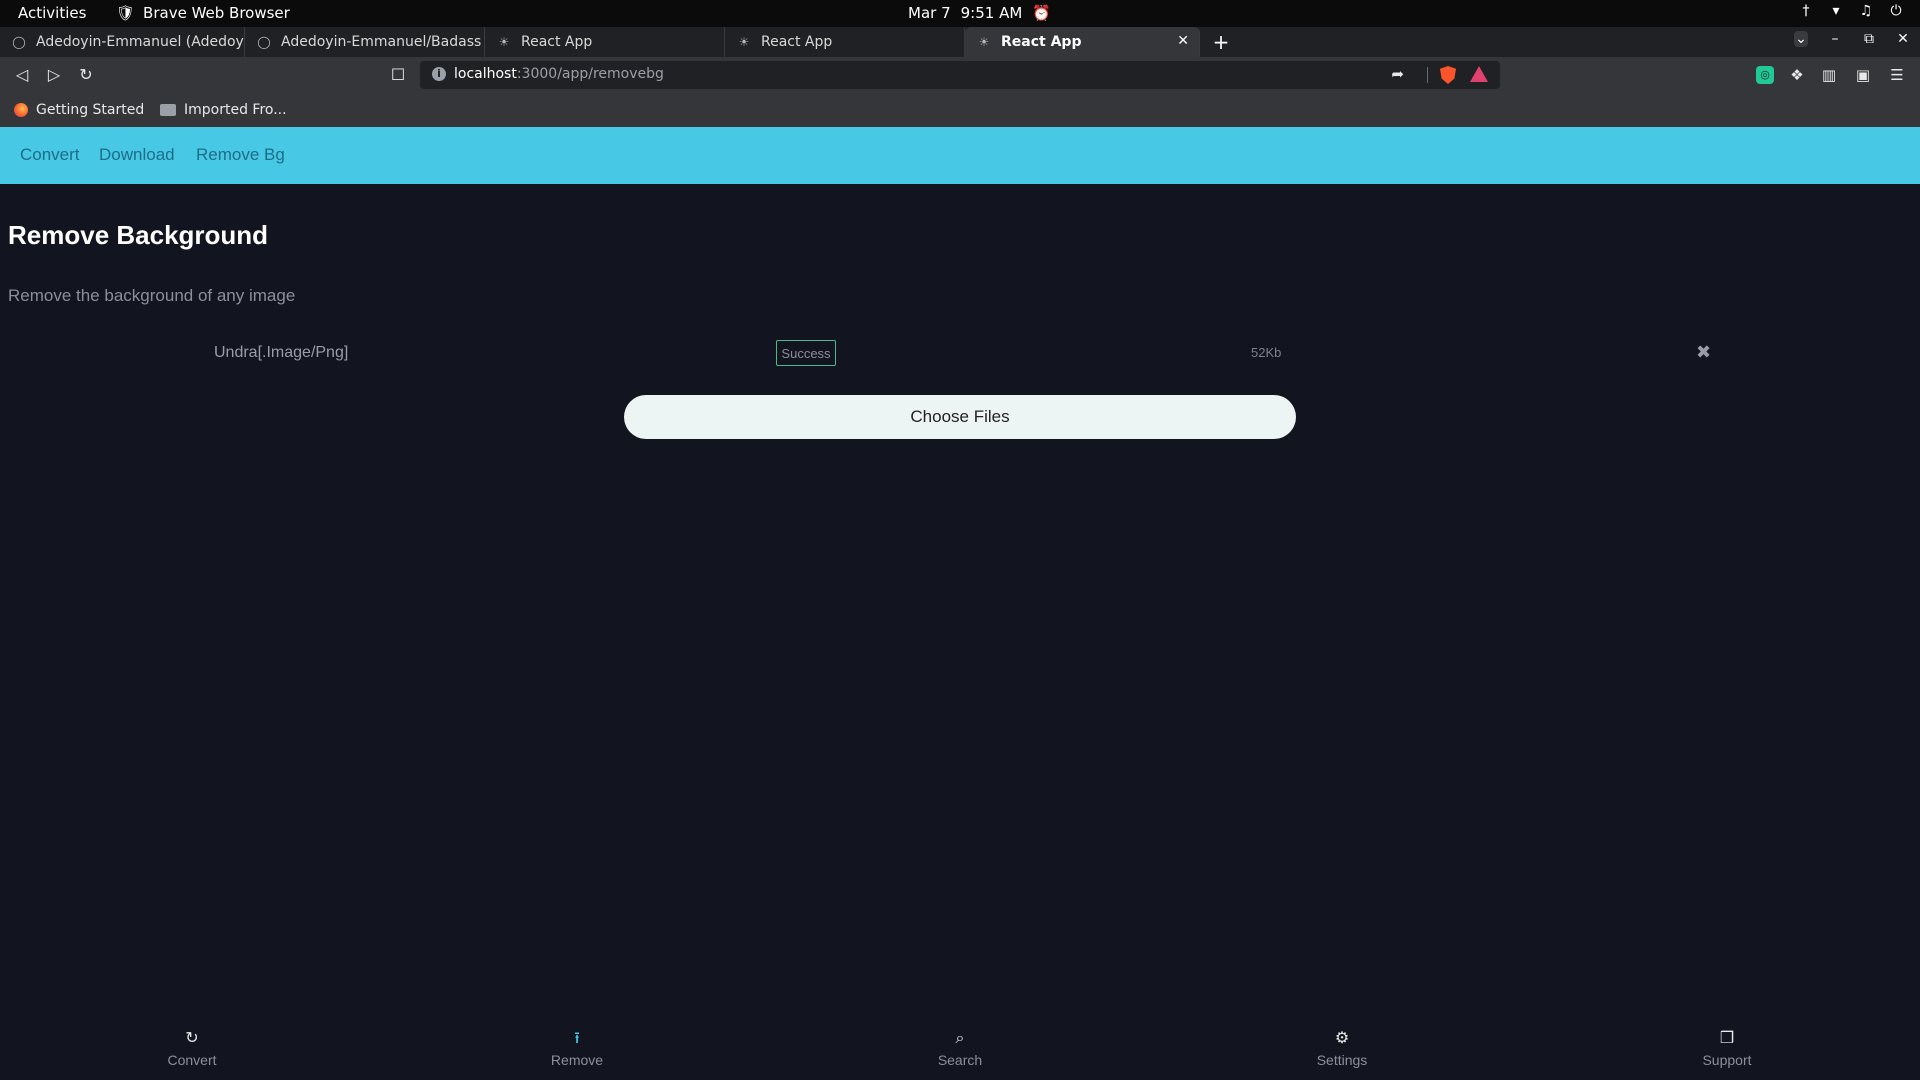 The image size is (1920, 1080). I want to click on address-bar: i localhost:3000/app/removebg ➦, so click(960, 75).